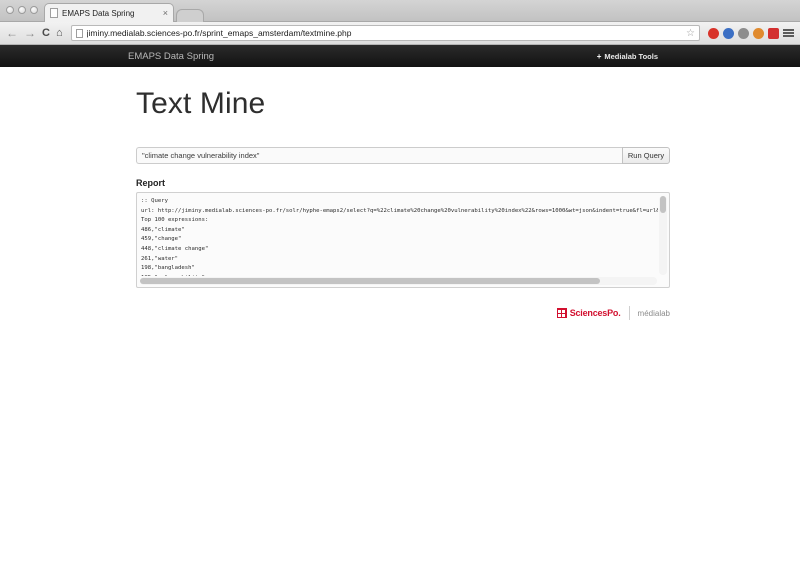 This screenshot has width=800, height=568. I want to click on report-vertical-scrollbar, so click(663, 235).